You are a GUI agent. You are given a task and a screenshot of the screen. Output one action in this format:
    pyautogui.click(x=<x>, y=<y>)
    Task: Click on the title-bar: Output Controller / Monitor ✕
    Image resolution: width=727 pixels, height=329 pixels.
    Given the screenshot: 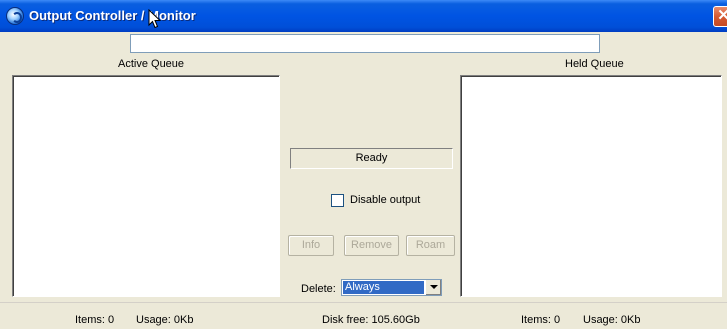 What is the action you would take?
    pyautogui.click(x=363, y=16)
    